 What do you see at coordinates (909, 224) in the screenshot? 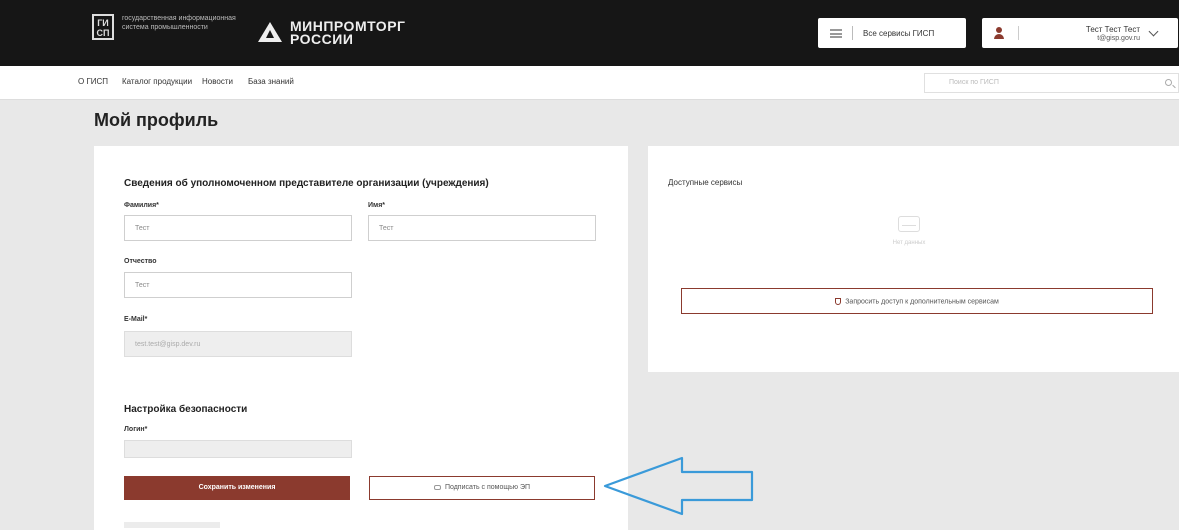
I see `empty-box-icon` at bounding box center [909, 224].